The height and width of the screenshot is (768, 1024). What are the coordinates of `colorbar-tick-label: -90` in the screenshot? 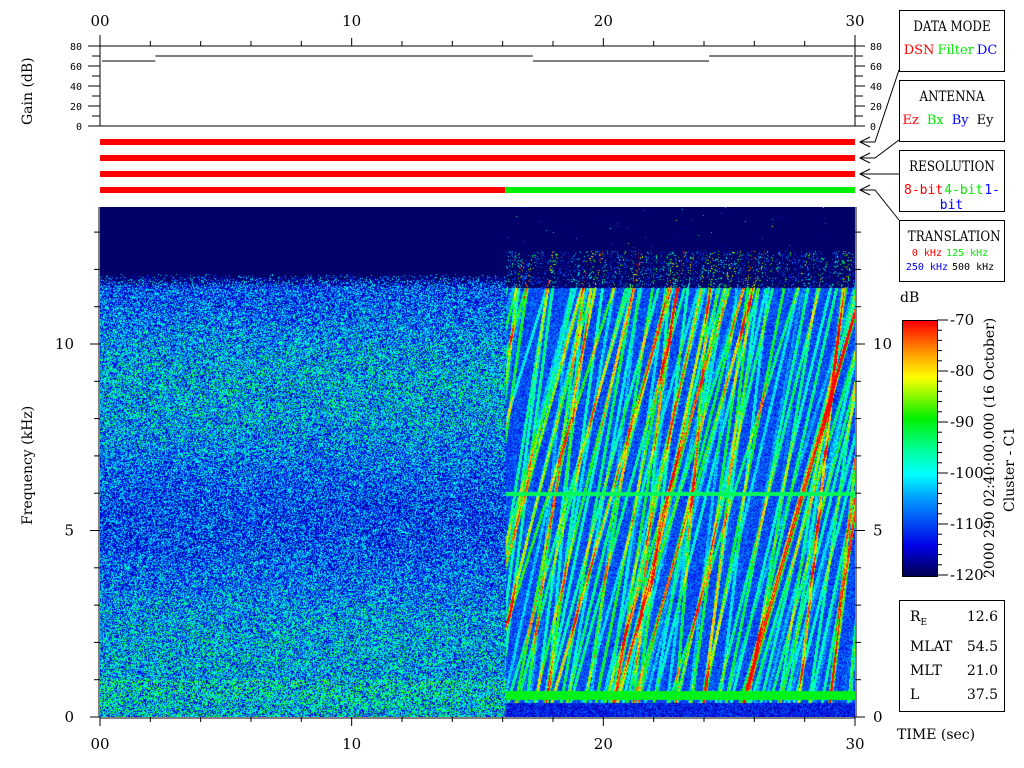 It's located at (962, 422).